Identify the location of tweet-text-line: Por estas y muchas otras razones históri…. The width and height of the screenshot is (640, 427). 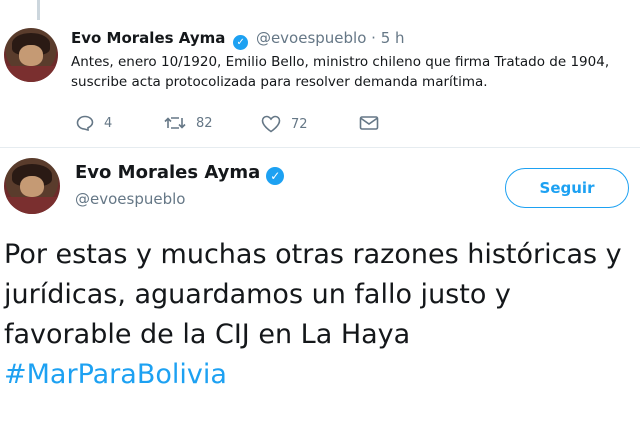
(313, 254).